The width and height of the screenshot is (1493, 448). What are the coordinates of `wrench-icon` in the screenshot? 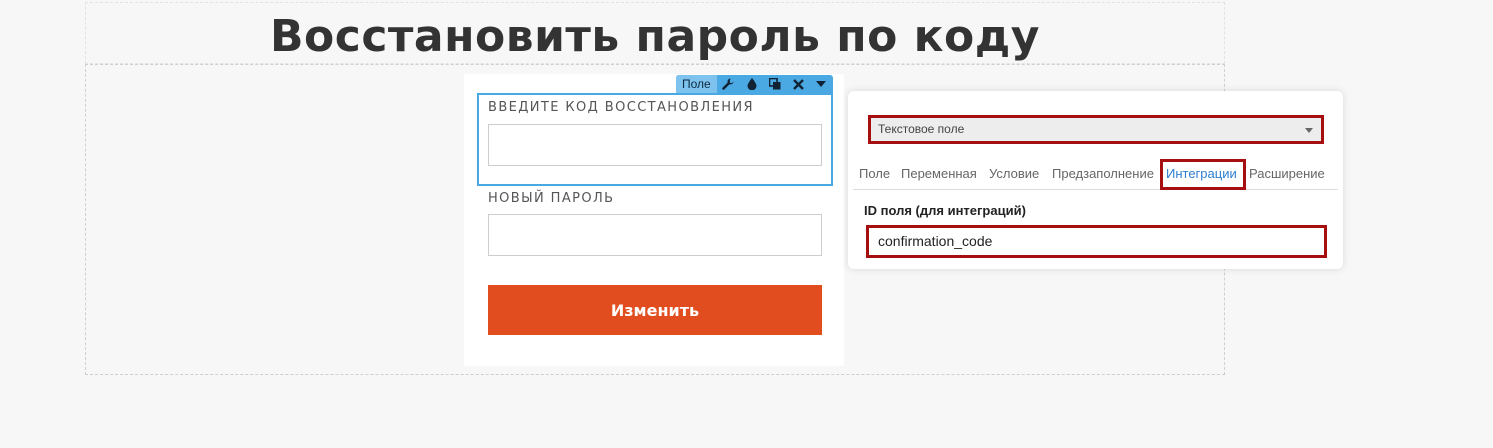 It's located at (728, 84).